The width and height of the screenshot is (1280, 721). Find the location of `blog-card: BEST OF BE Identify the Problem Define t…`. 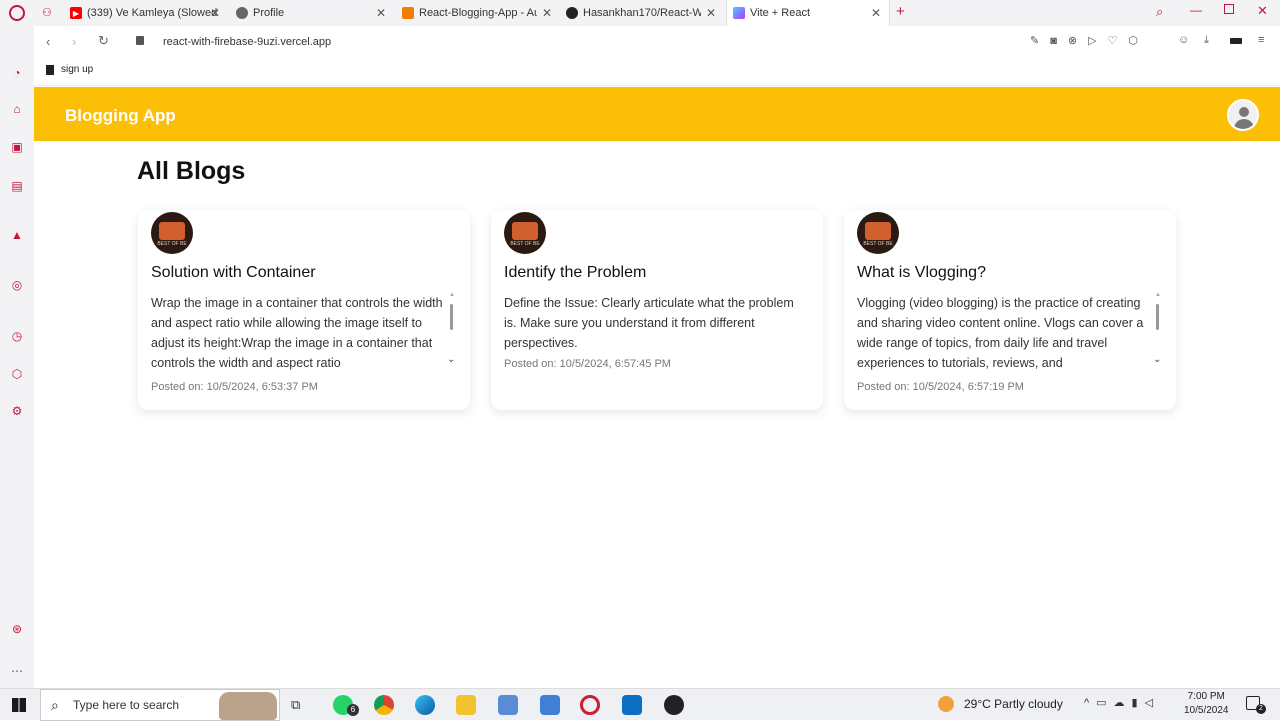

blog-card: BEST OF BE Identify the Problem Define t… is located at coordinates (657, 310).